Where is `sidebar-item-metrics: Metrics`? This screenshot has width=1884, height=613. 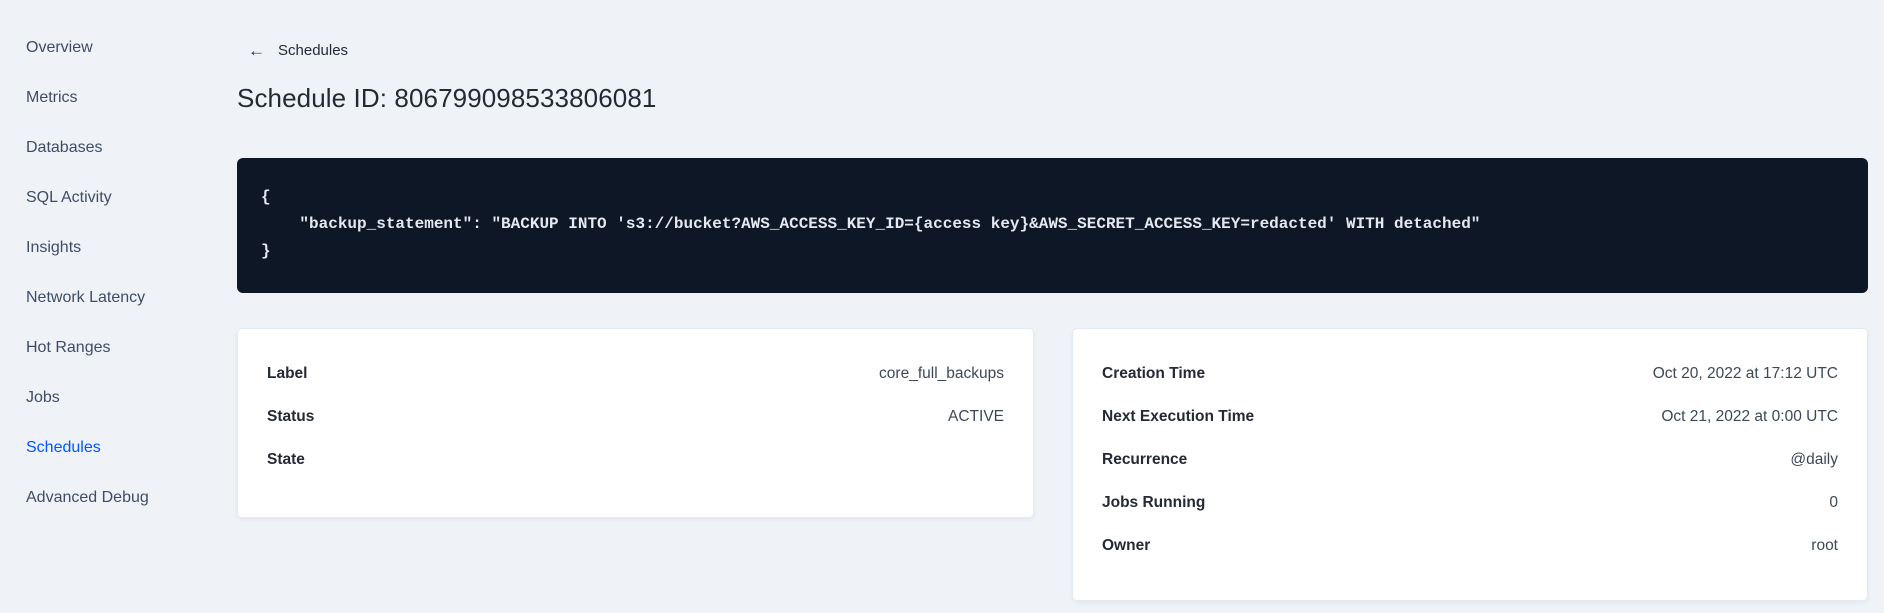
sidebar-item-metrics: Metrics is located at coordinates (118, 98).